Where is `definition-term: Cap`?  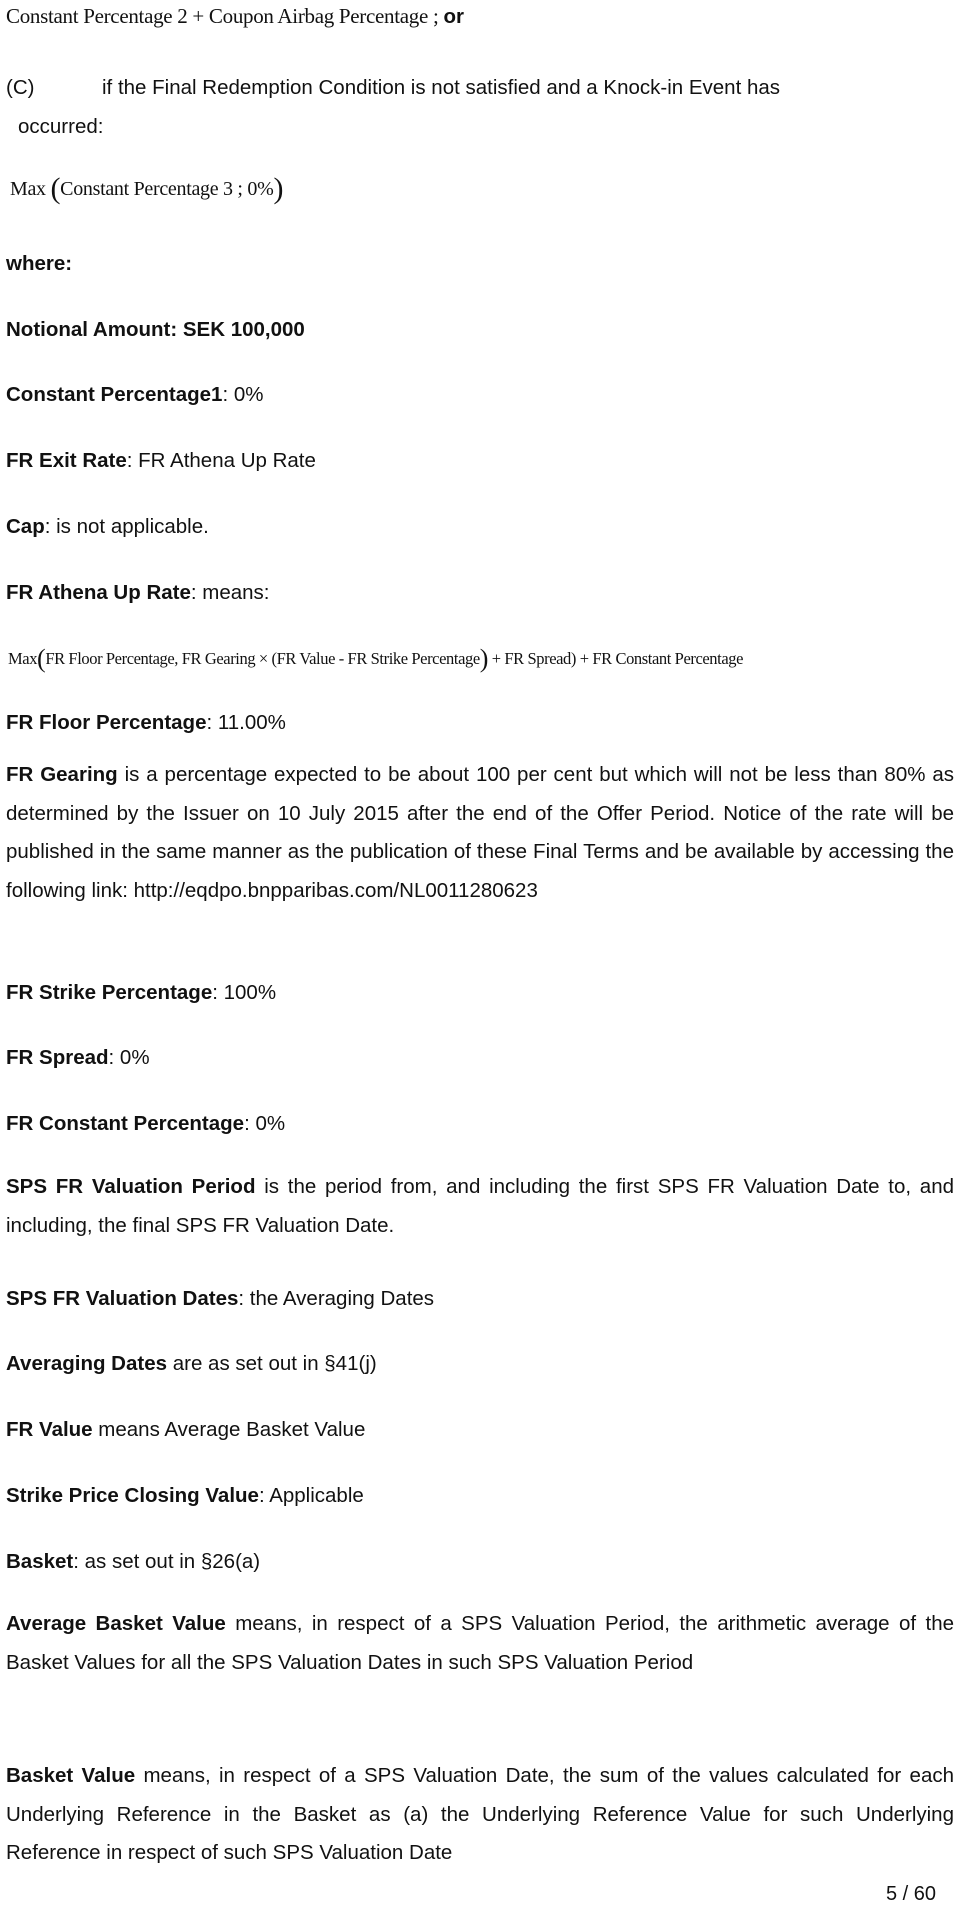 definition-term: Cap is located at coordinates (25, 526).